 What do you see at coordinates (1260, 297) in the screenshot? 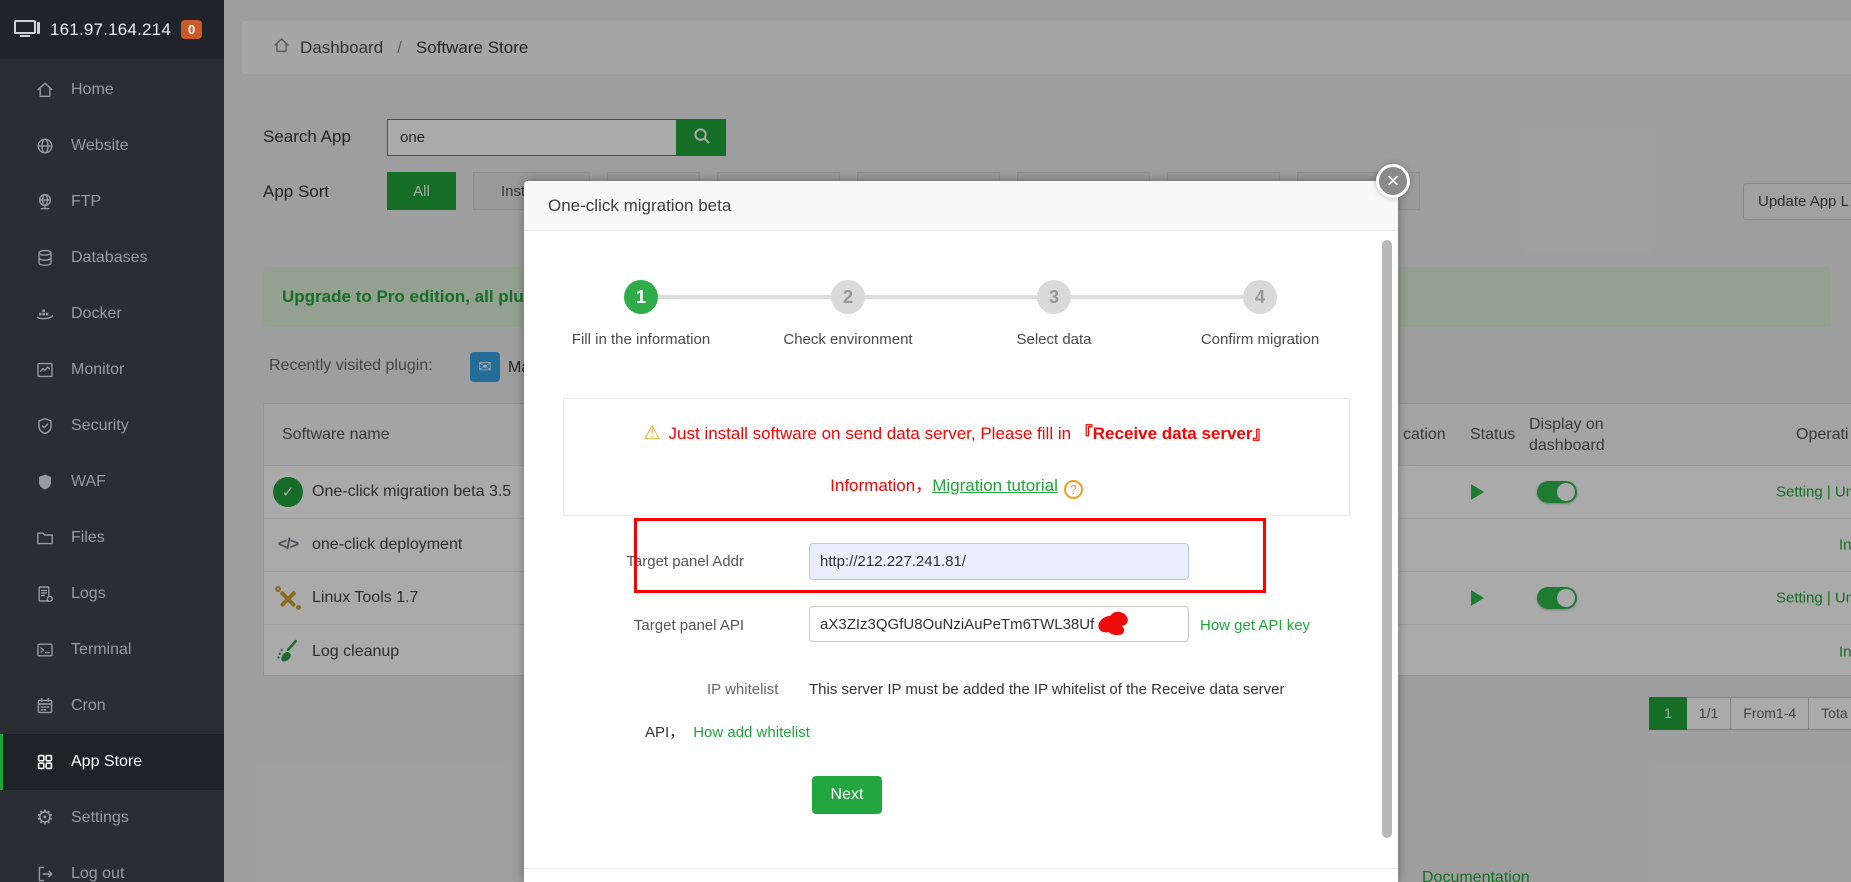
I see `step-4-circle: 4` at bounding box center [1260, 297].